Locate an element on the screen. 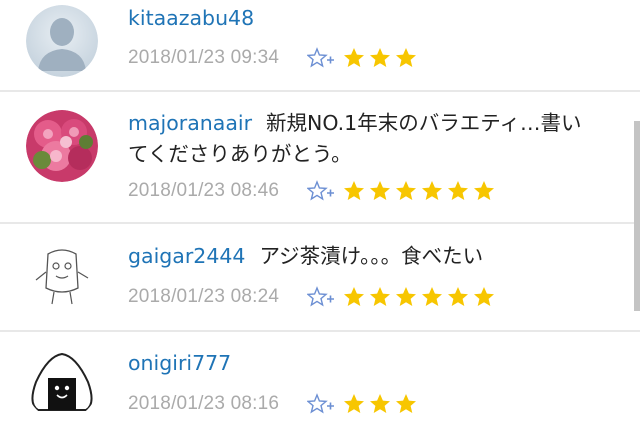 Image resolution: width=640 pixels, height=425 pixels. username-link: kitaazabu48 is located at coordinates (191, 18).